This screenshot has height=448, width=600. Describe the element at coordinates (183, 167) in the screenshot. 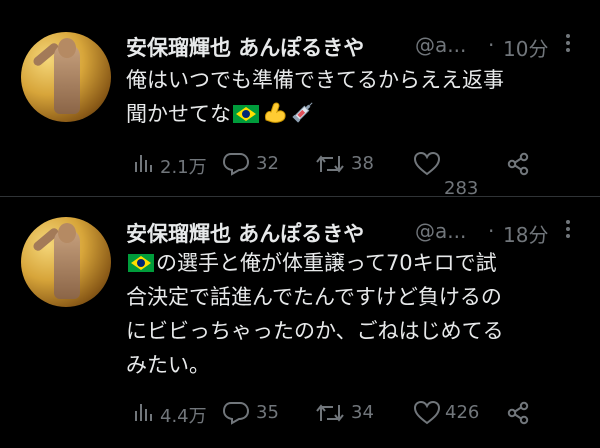

I see `views-count: 2.1万` at that location.